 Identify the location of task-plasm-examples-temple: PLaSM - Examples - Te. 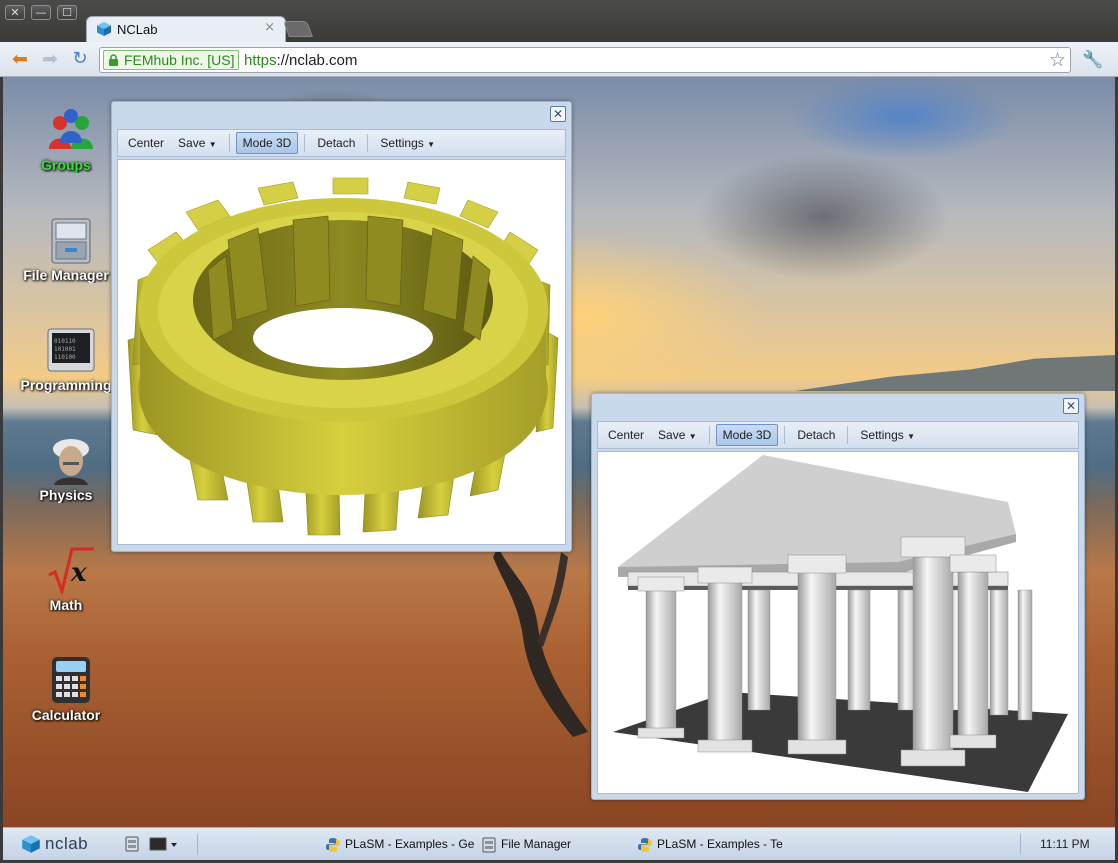
(711, 845).